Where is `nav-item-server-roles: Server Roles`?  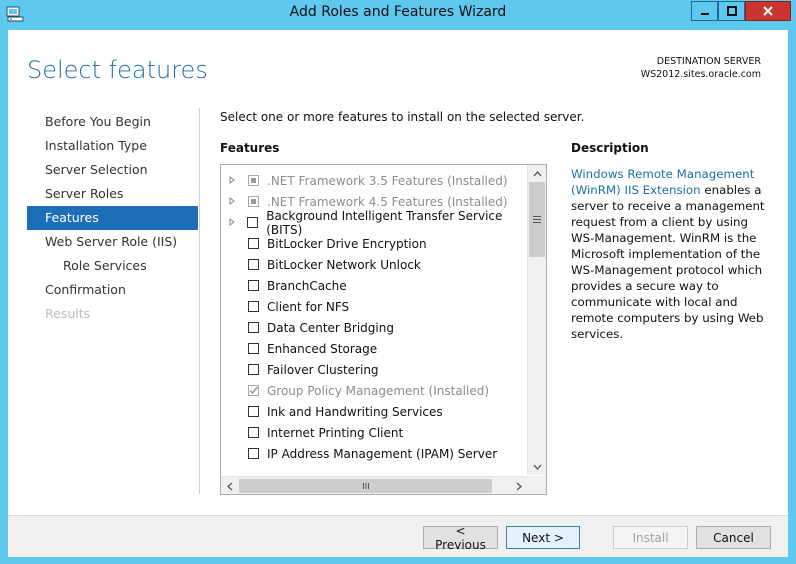
nav-item-server-roles: Server Roles is located at coordinates (112, 194).